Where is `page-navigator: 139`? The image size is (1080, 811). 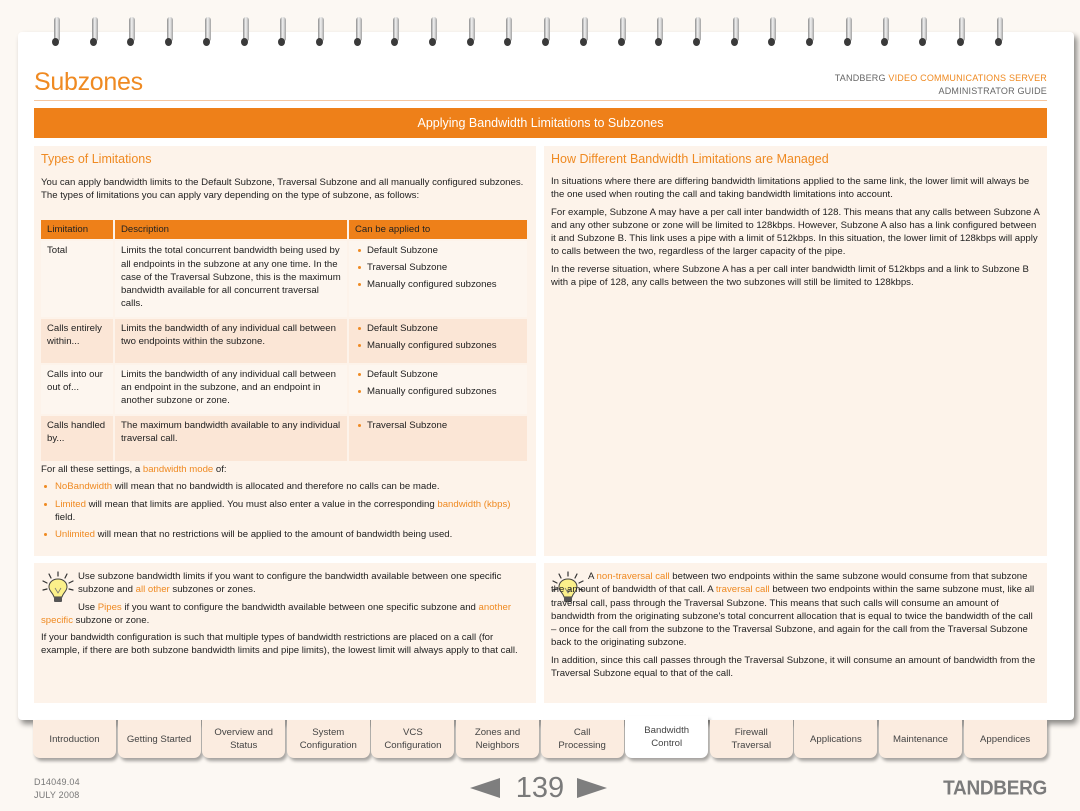
page-navigator: 139 is located at coordinates (540, 789).